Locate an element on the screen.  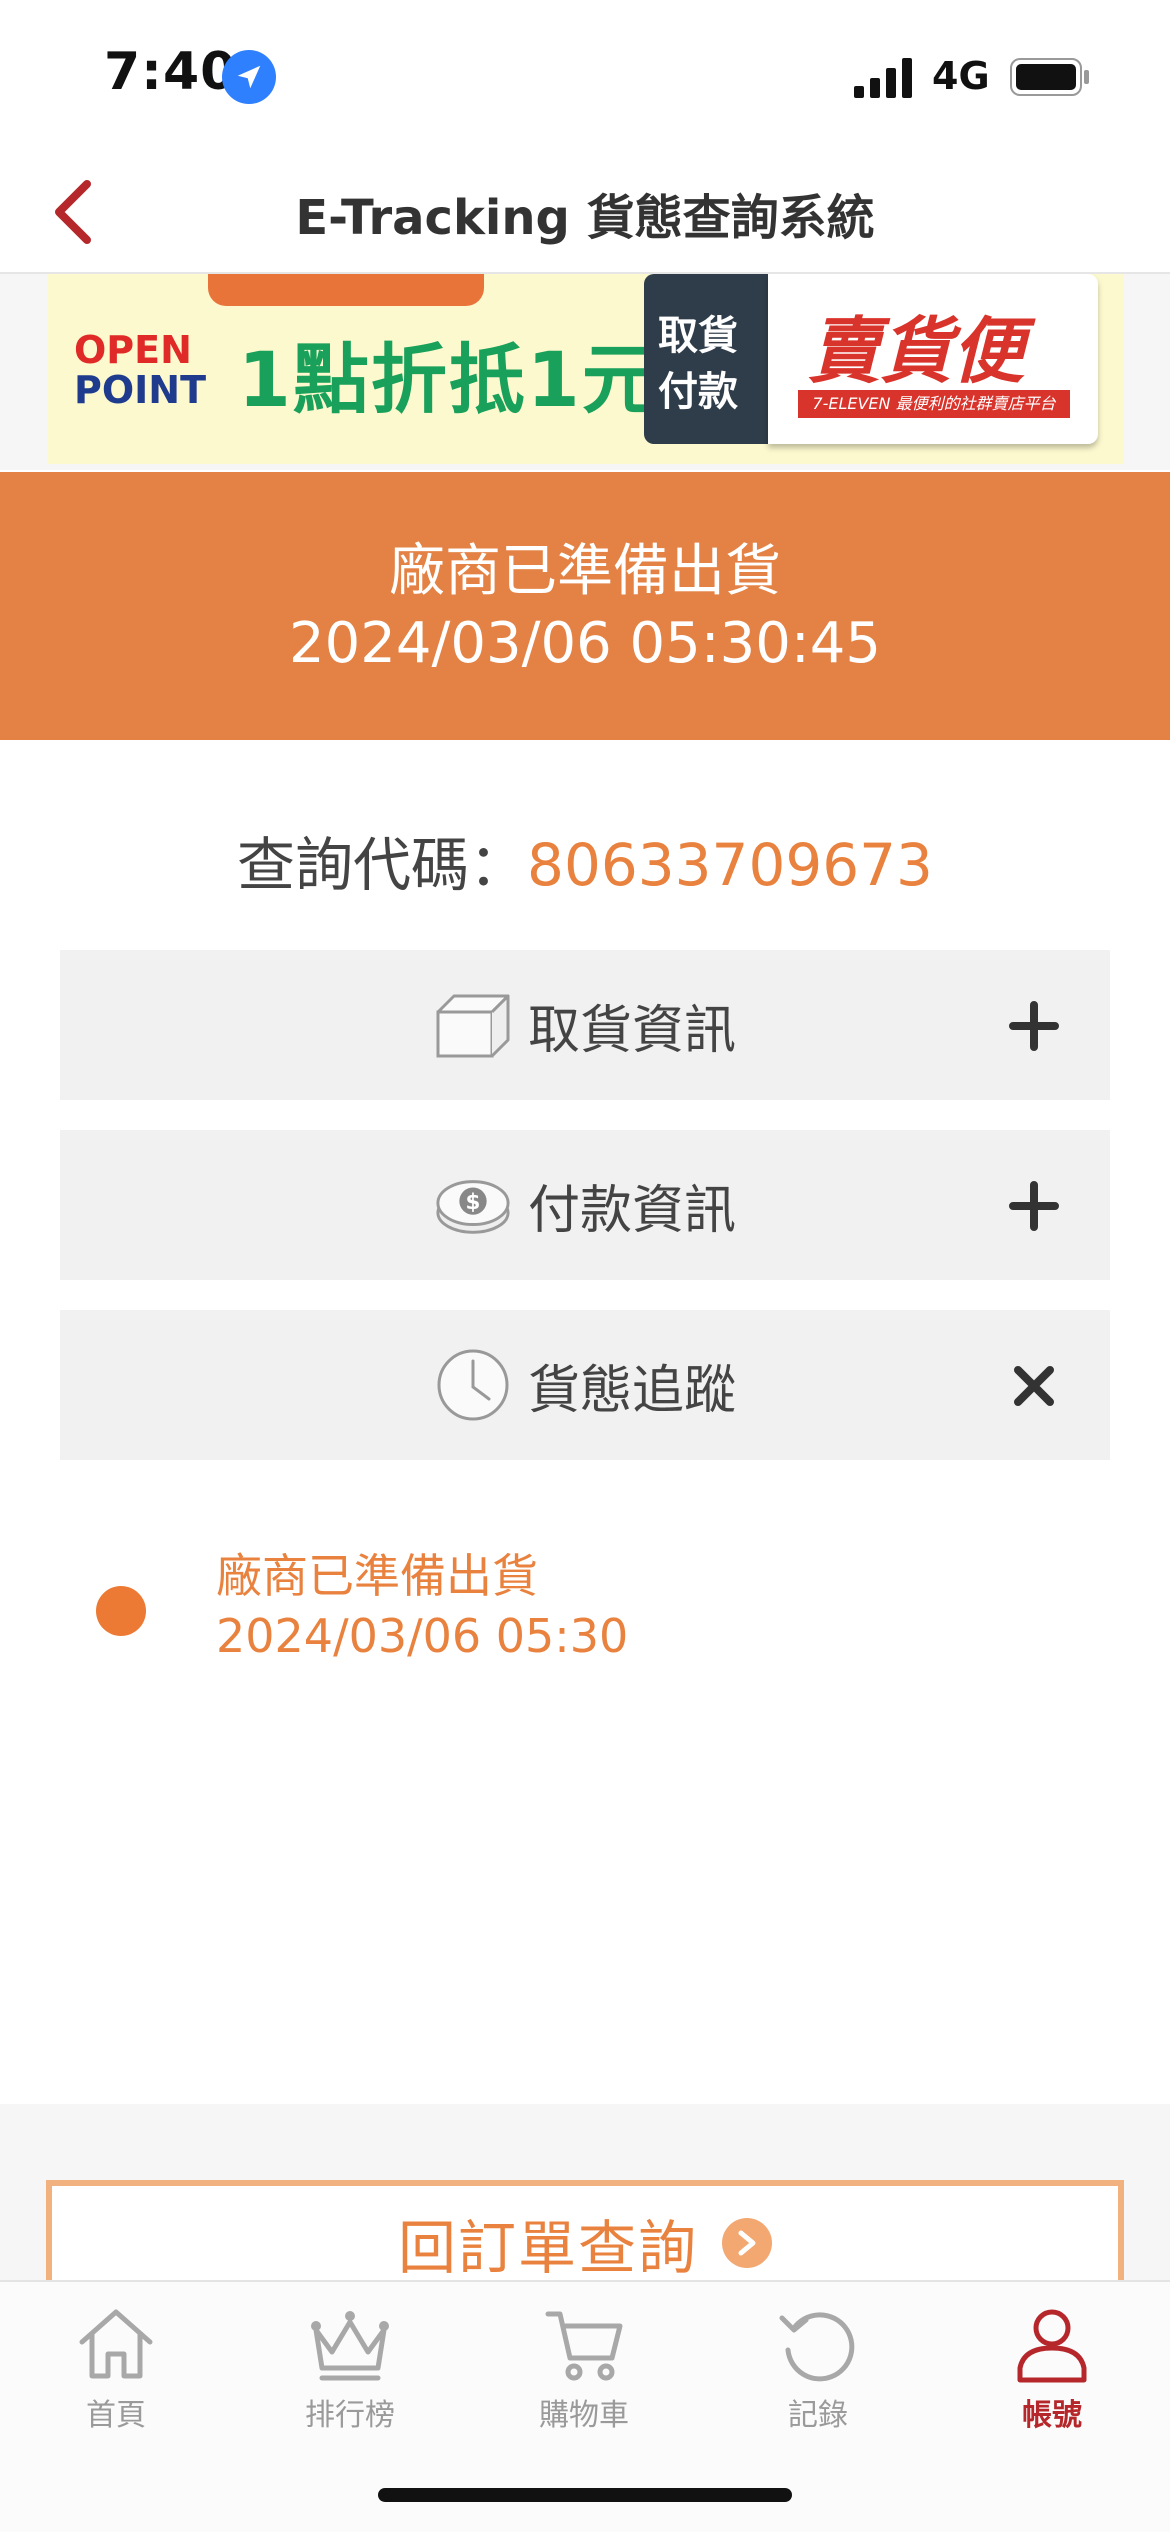
accordion-label: 貨態追蹤 is located at coordinates (631, 1390).